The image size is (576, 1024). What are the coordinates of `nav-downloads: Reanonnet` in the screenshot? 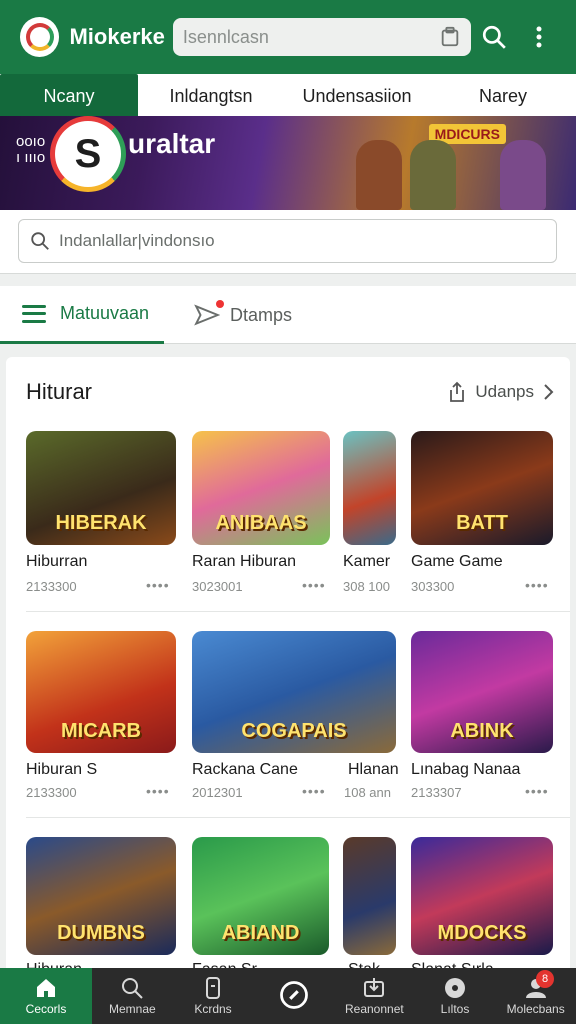 It's located at (374, 996).